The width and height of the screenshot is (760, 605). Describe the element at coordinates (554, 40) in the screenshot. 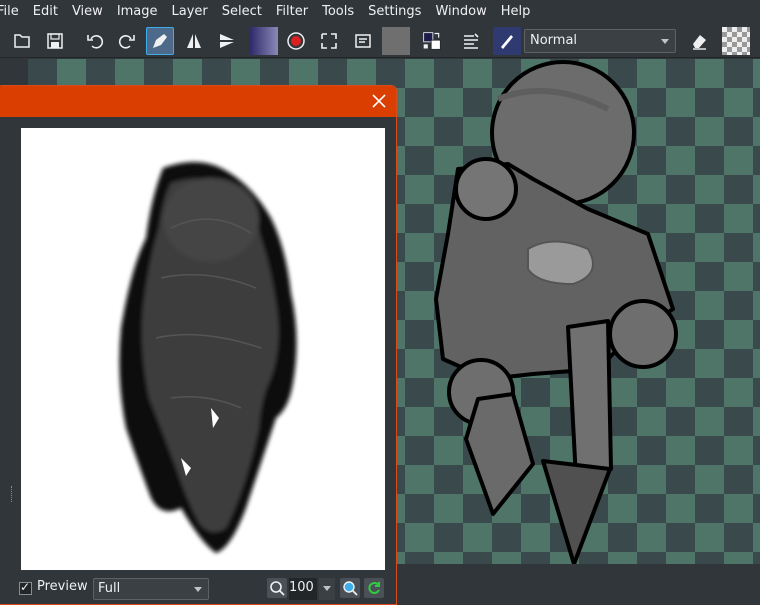

I see `blend-mode-value: Normal` at that location.